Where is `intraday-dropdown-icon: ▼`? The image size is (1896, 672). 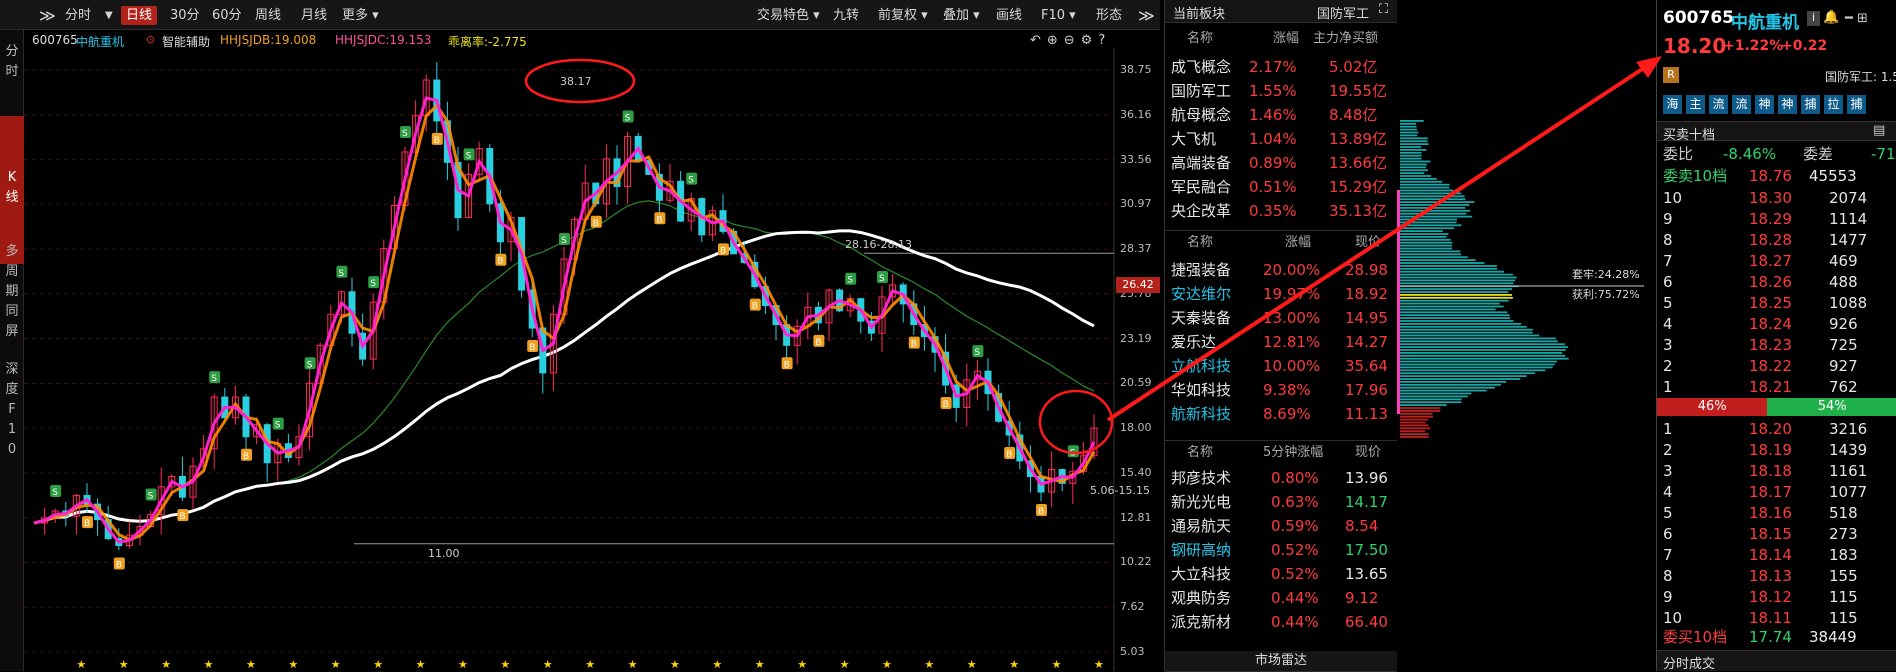 intraday-dropdown-icon: ▼ is located at coordinates (109, 15).